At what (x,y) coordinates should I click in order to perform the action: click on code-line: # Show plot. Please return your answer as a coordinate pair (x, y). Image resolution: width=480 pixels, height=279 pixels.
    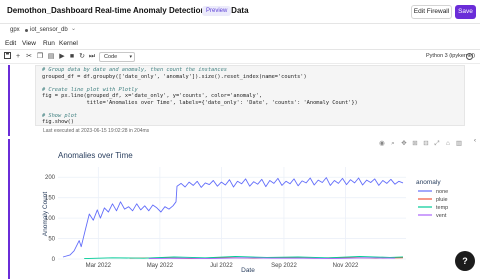
    Looking at the image, I should click on (60, 115).